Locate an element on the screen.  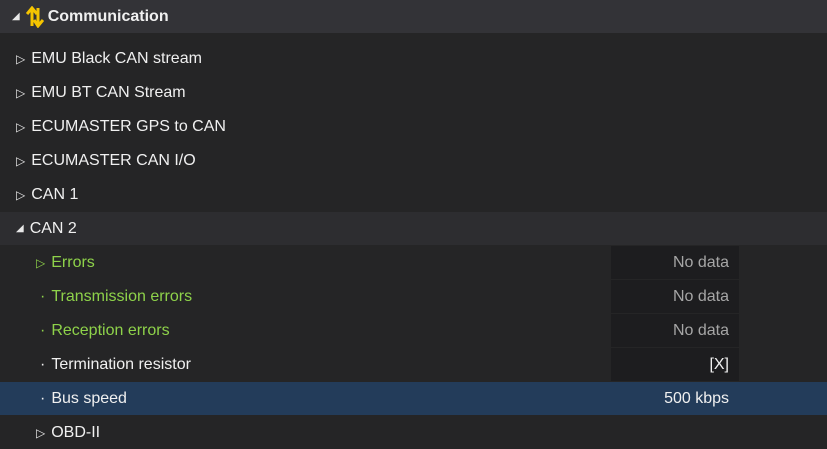
tree-node-label: Communication is located at coordinates (108, 16).